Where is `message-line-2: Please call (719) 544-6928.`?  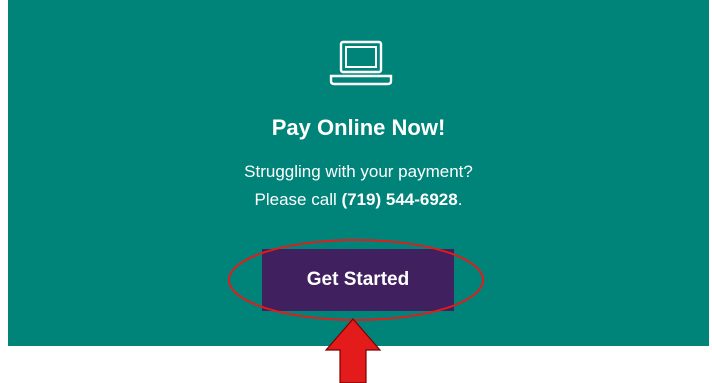
message-line-2: Please call (719) 544-6928. is located at coordinates (358, 200).